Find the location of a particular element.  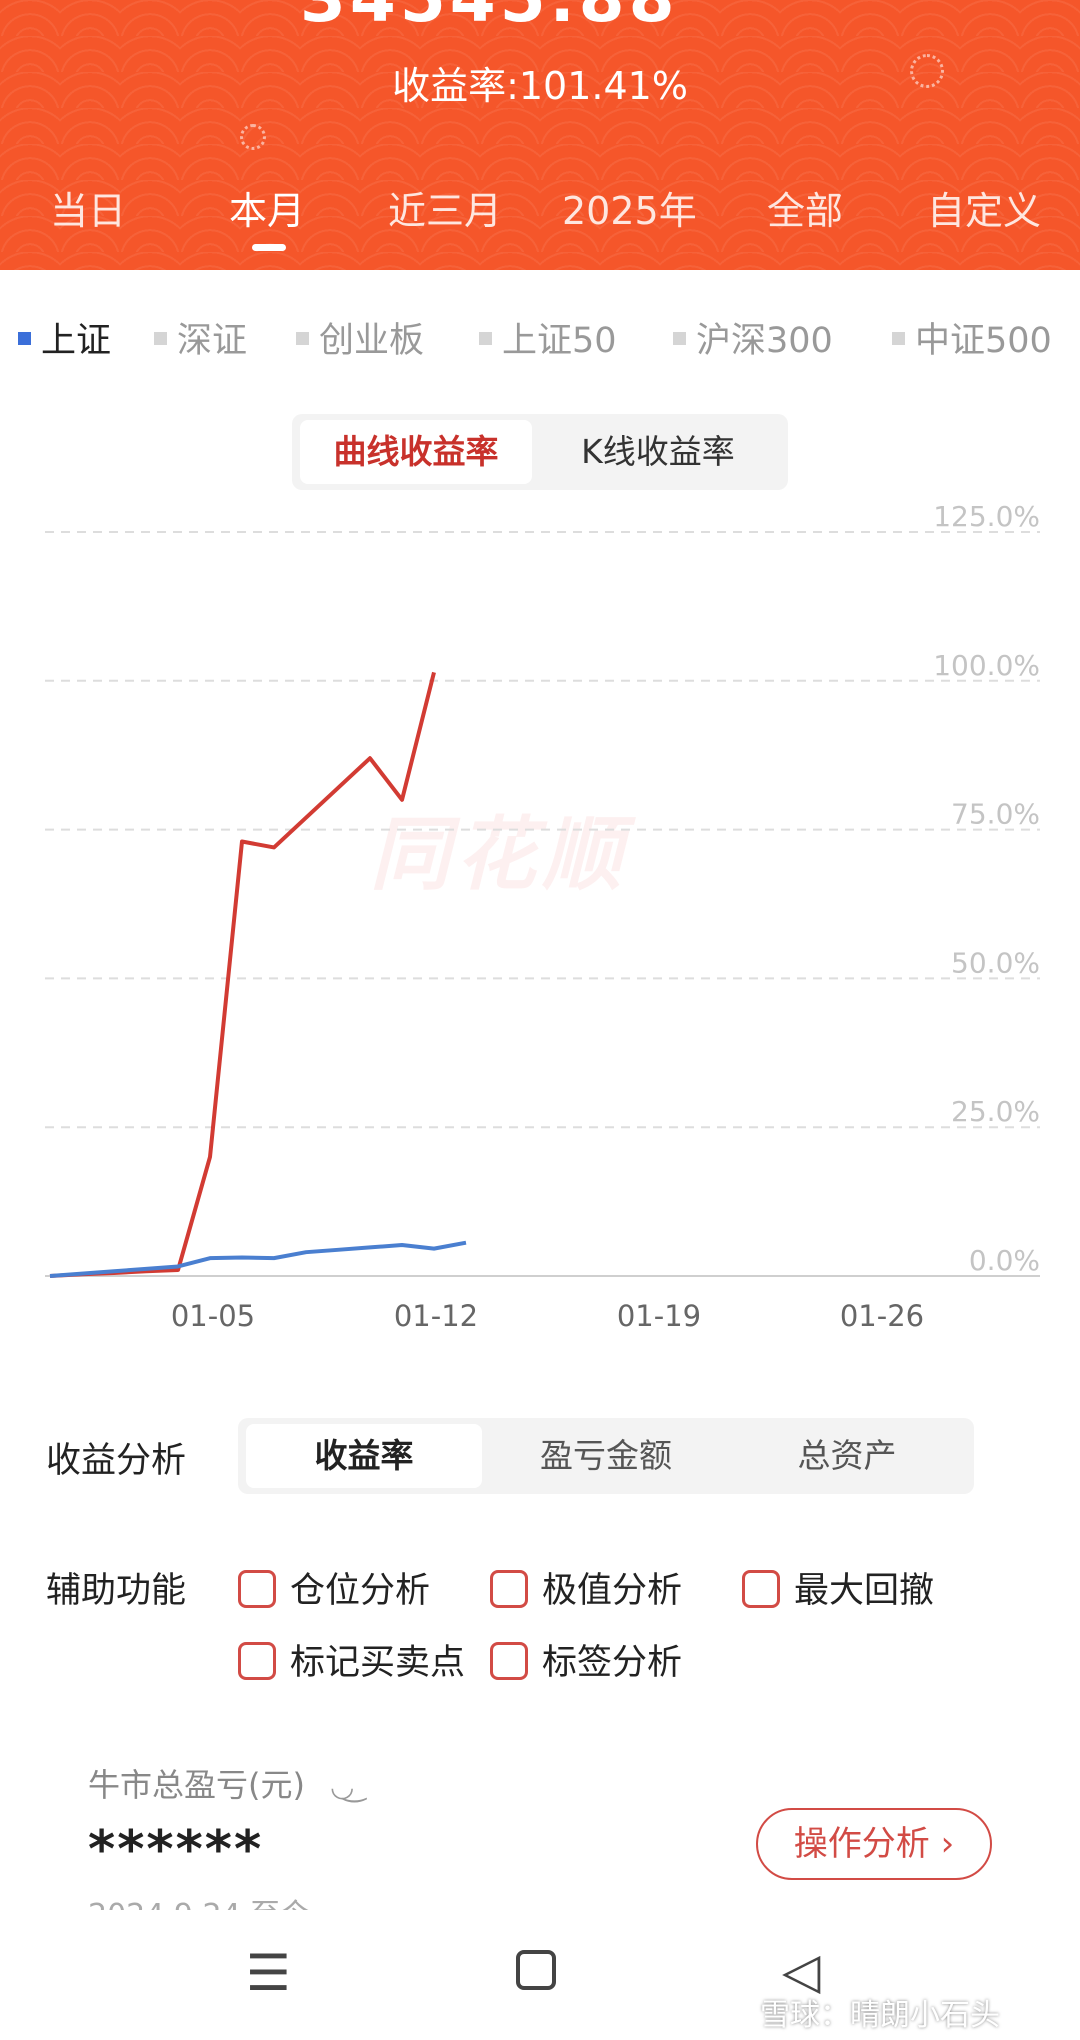

operation-analysis-button: 操作分析 › is located at coordinates (874, 1844).